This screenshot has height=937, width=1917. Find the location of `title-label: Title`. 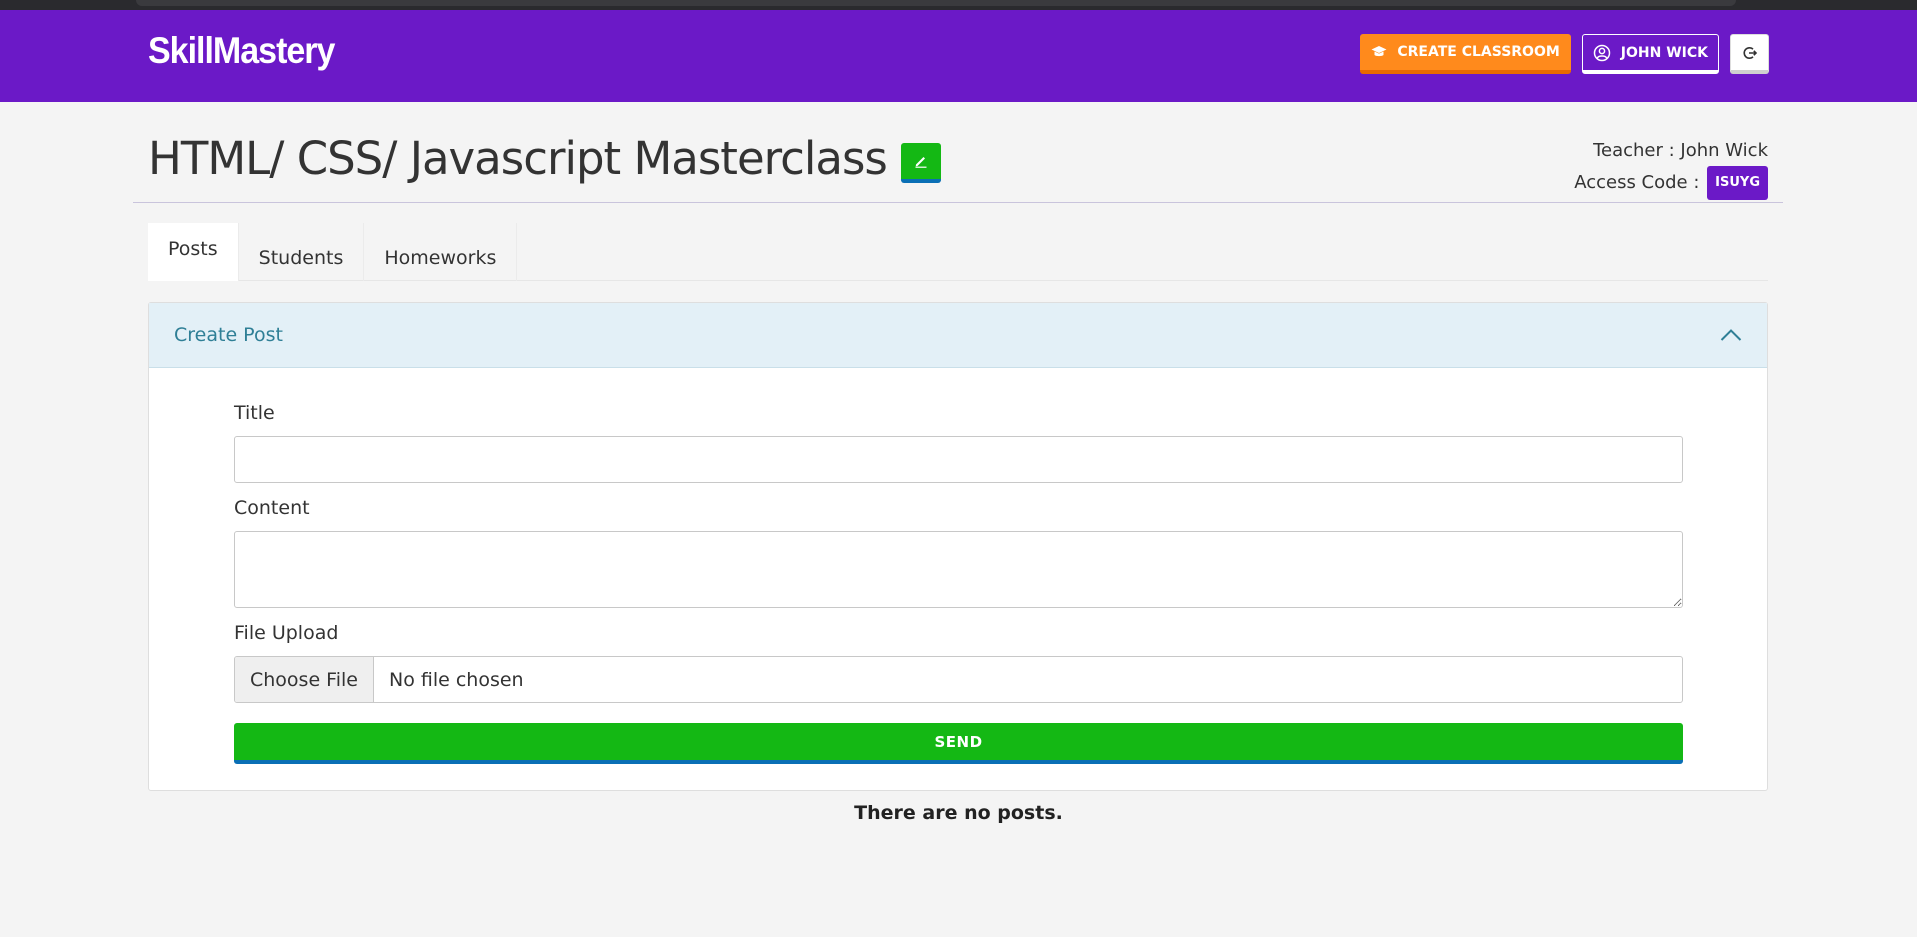

title-label: Title is located at coordinates (254, 413).